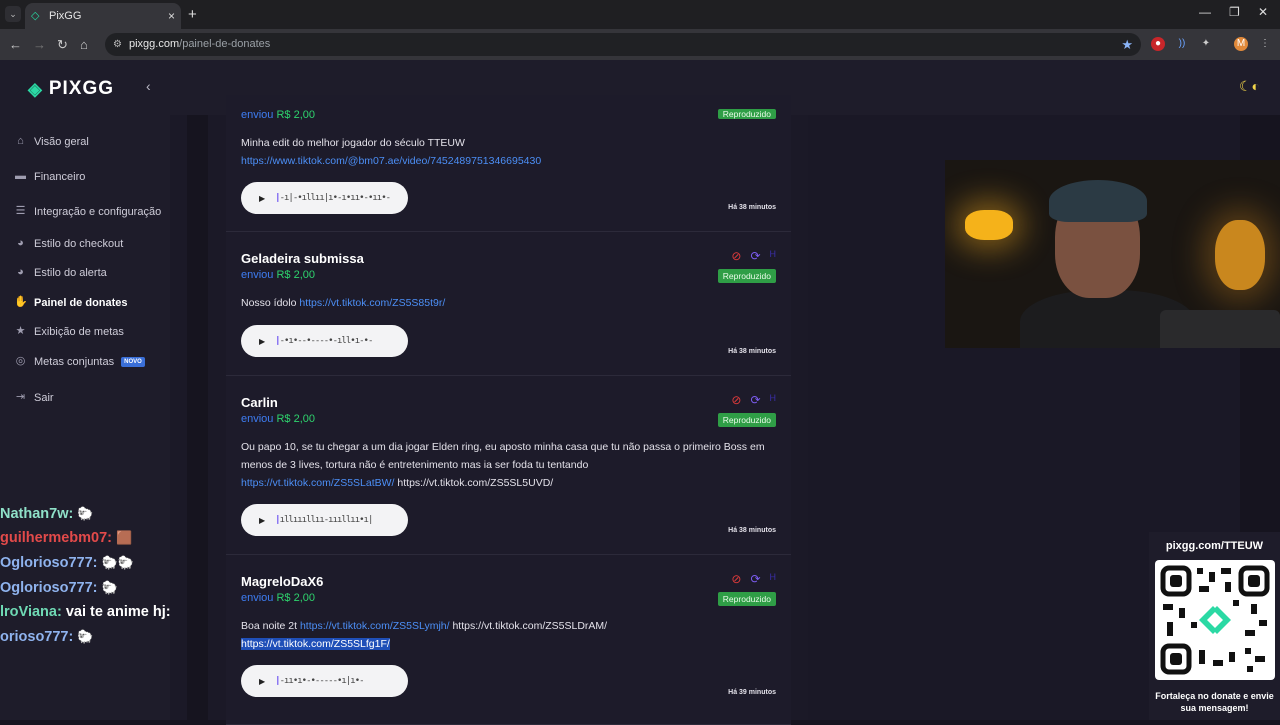 Image resolution: width=1280 pixels, height=725 pixels. I want to click on close-tab-icon: ×, so click(171, 16).